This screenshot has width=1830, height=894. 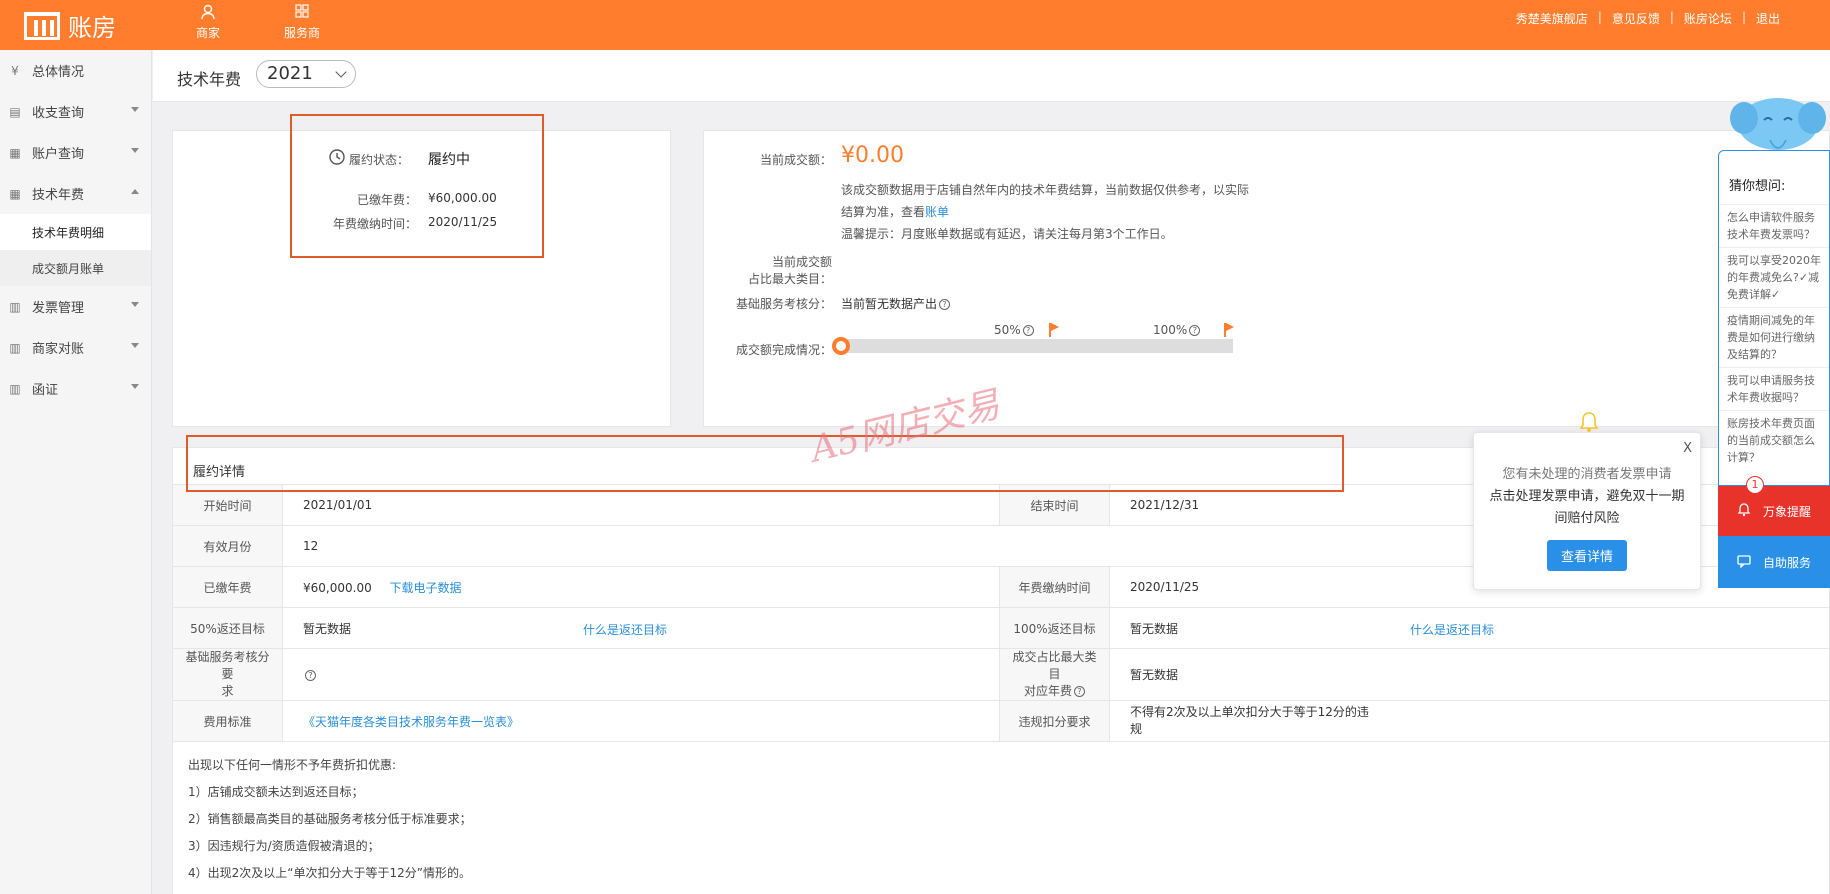 I want to click on sidebar-item-label: 总体情况, so click(x=58, y=72).